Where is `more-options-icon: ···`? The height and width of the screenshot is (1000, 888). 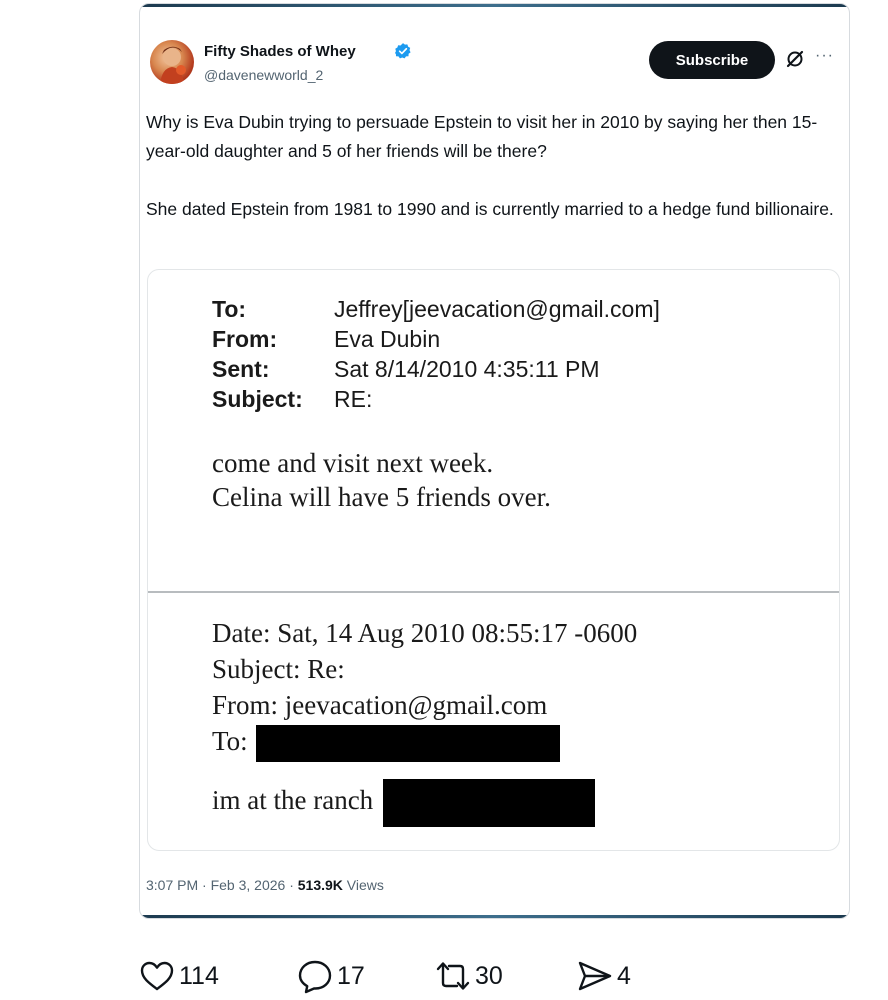
more-options-icon: ··· is located at coordinates (824, 56).